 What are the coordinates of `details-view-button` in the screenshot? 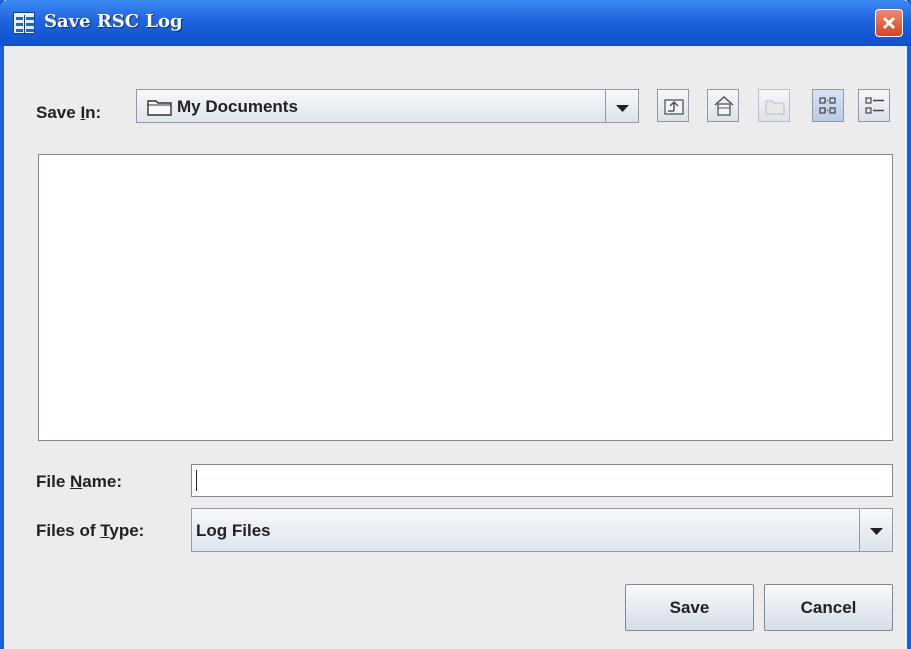 It's located at (874, 105).